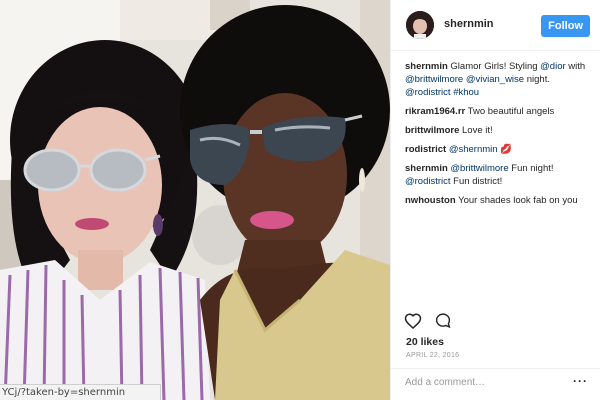  What do you see at coordinates (473, 149) in the screenshot?
I see `comment-mention: @shernmin` at bounding box center [473, 149].